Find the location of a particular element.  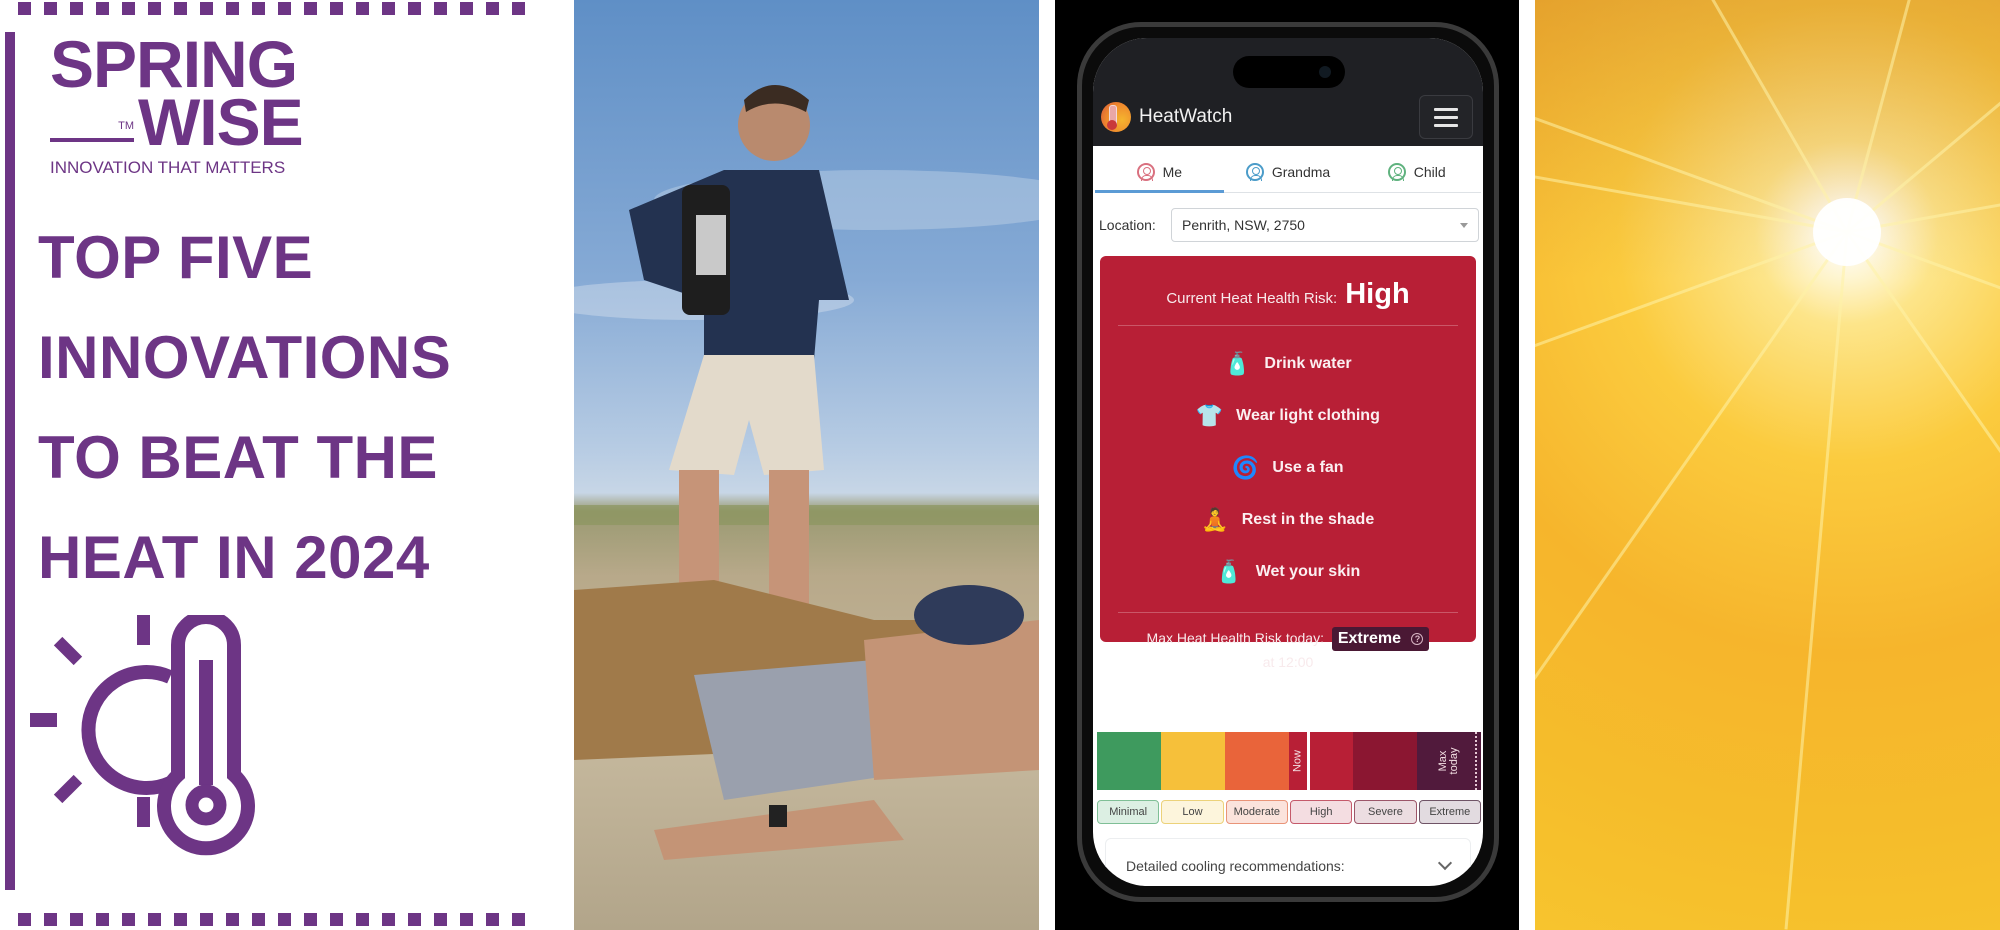

legend-chip-high: High is located at coordinates (1321, 812).